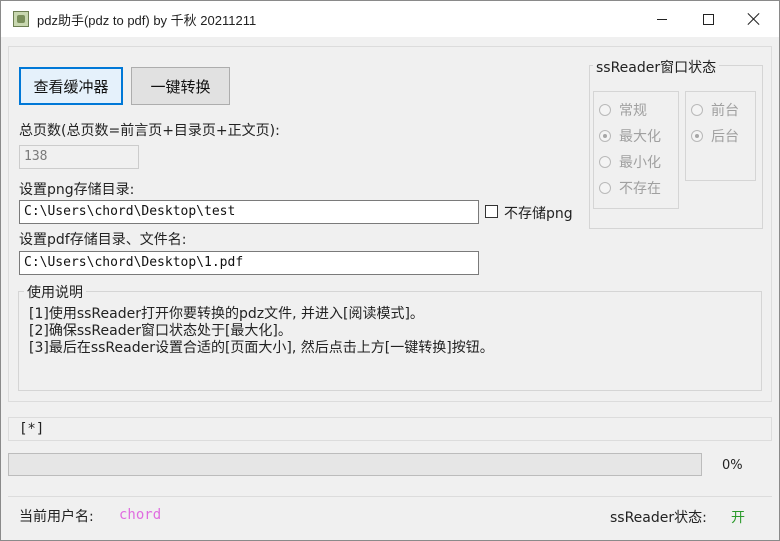  Describe the element at coordinates (658, 518) in the screenshot. I see `ssreader-state-label: ssReader状态:` at that location.